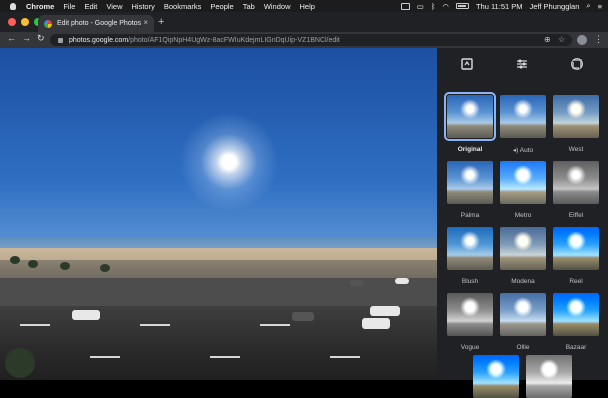 The image size is (608, 398). What do you see at coordinates (523, 215) in the screenshot?
I see `filter-label: Metro` at bounding box center [523, 215].